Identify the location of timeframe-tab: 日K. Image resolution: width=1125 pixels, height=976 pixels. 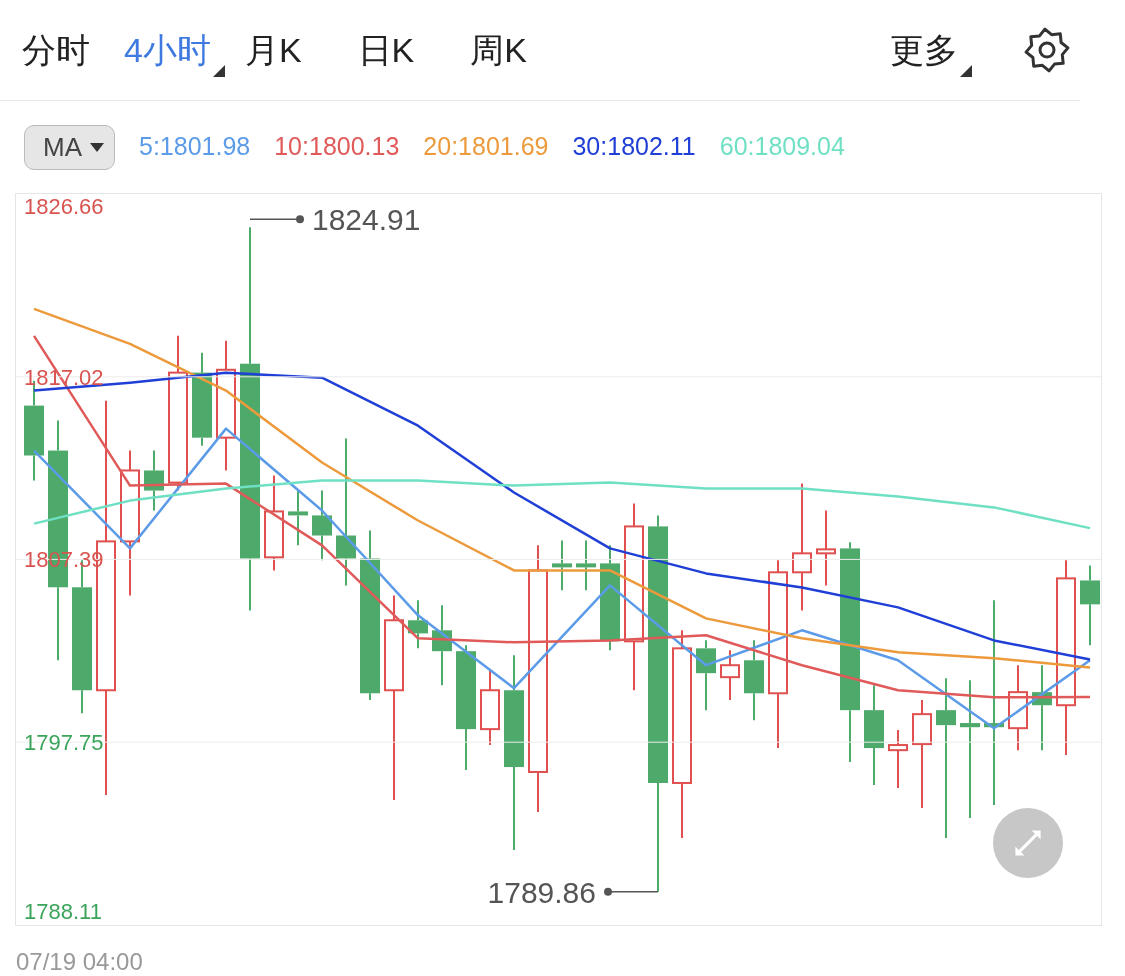
(386, 50).